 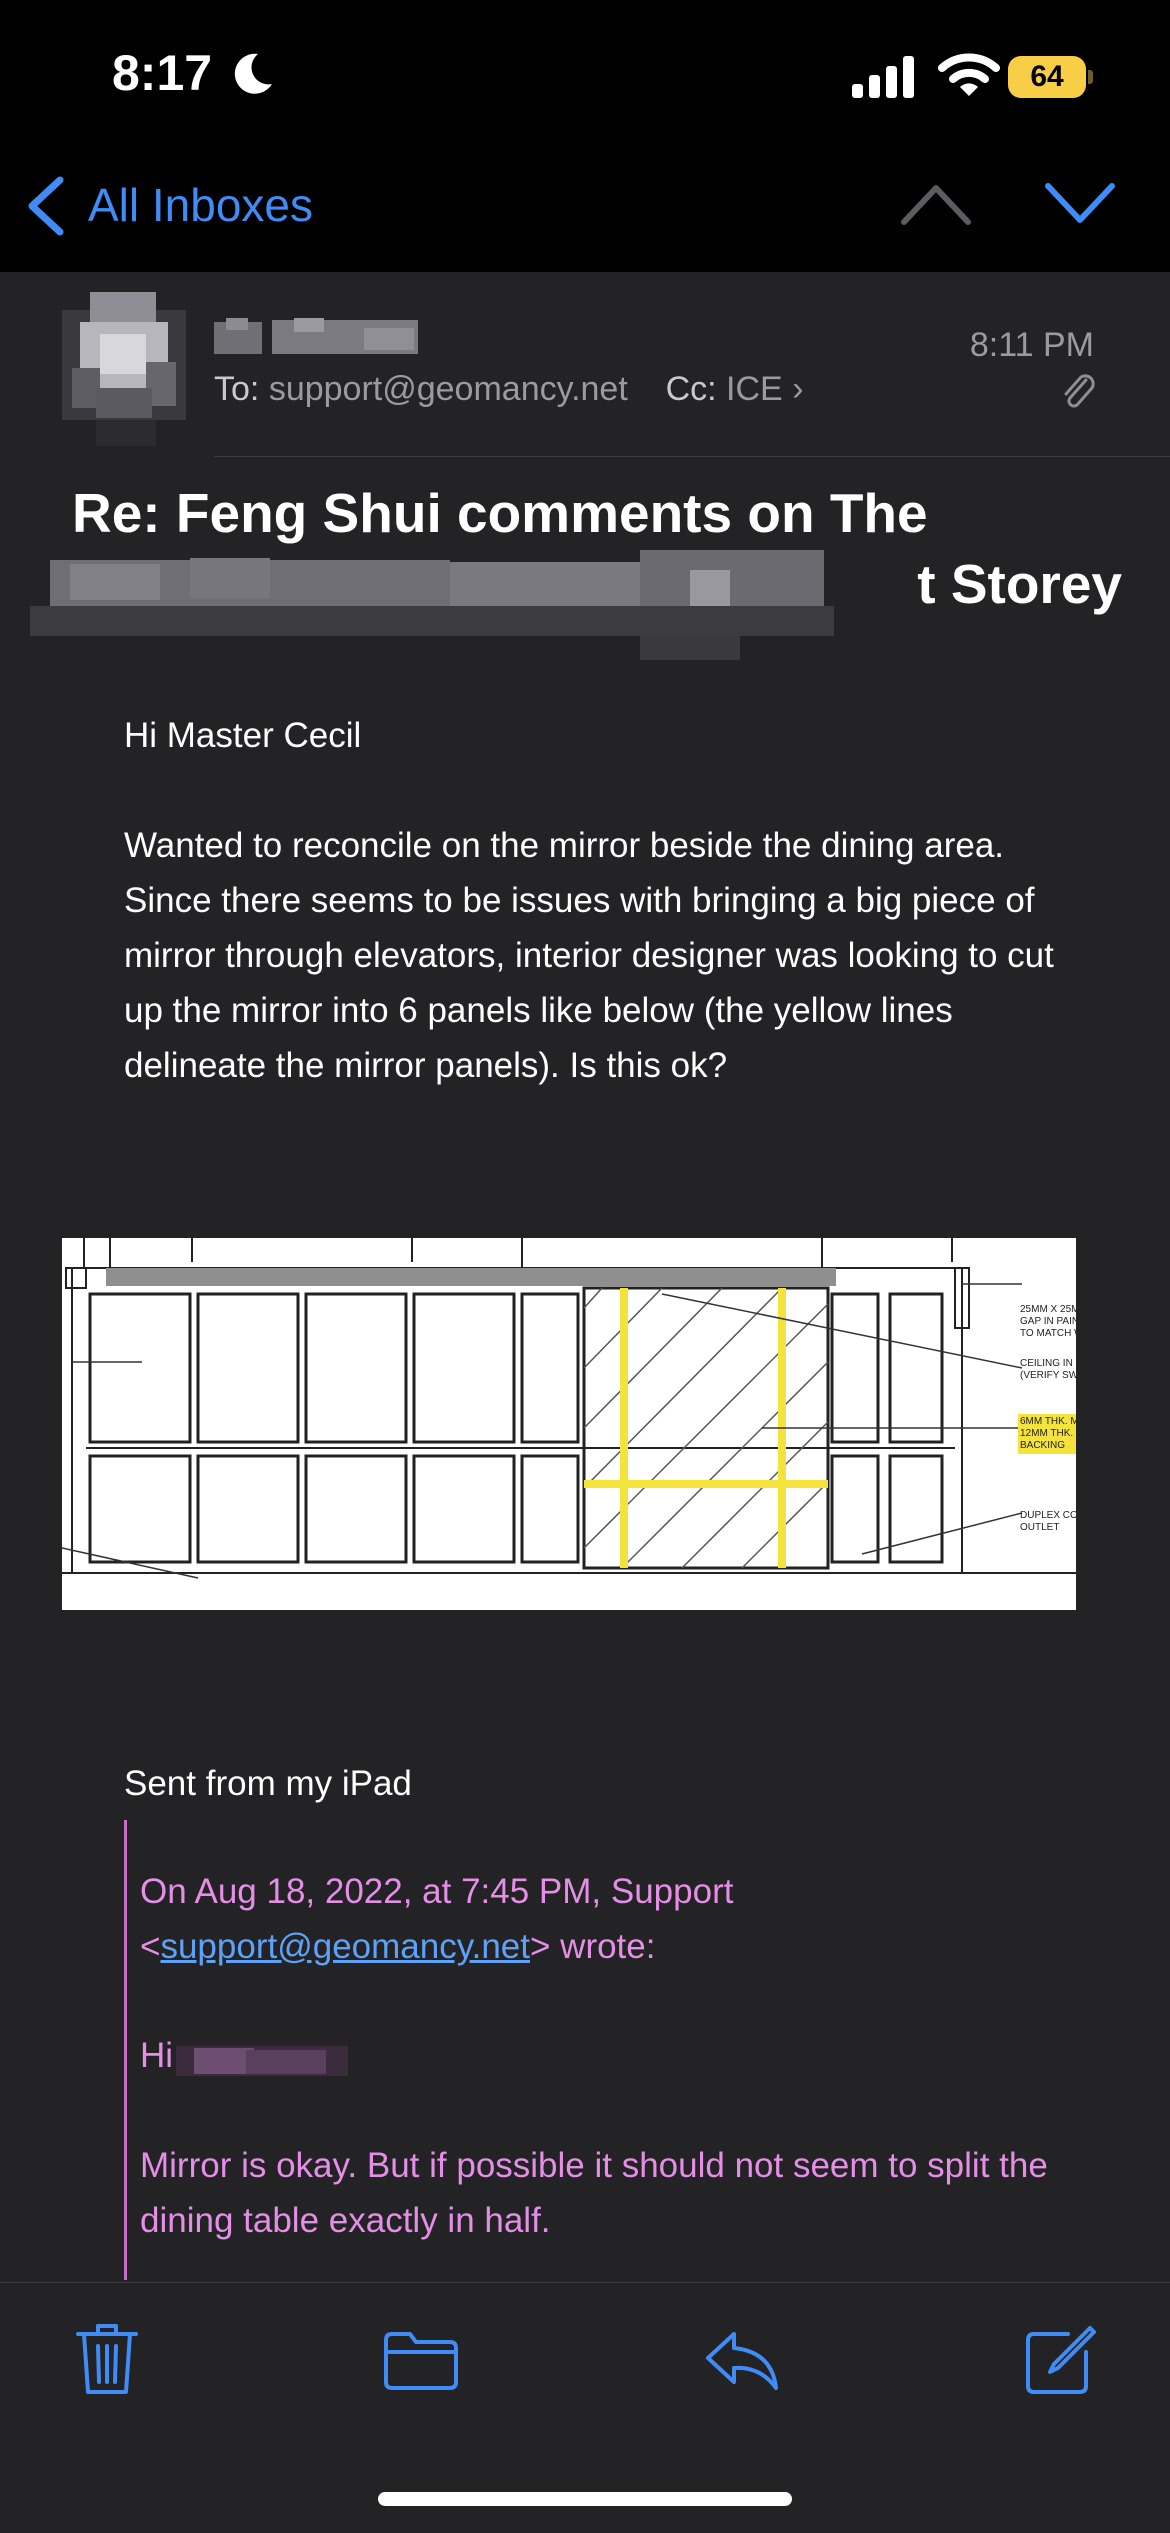 What do you see at coordinates (1048, 1433) in the screenshot?
I see `drawing-note: 12MM THK. P` at bounding box center [1048, 1433].